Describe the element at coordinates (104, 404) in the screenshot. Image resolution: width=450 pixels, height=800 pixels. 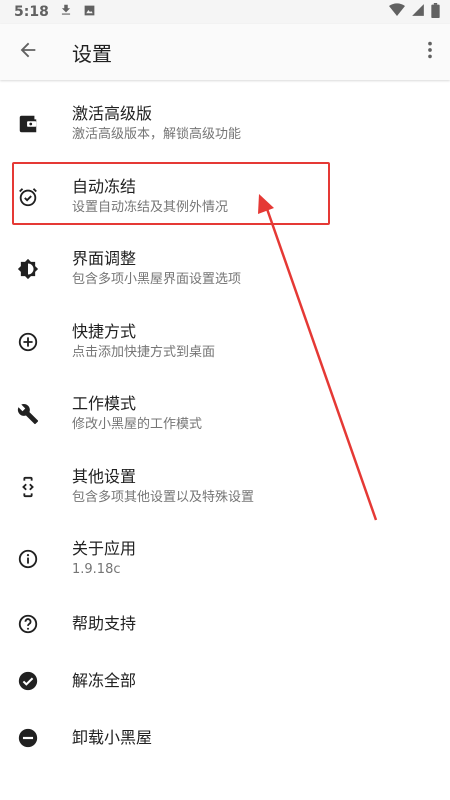
I see `settings-item-title: 工作模式` at that location.